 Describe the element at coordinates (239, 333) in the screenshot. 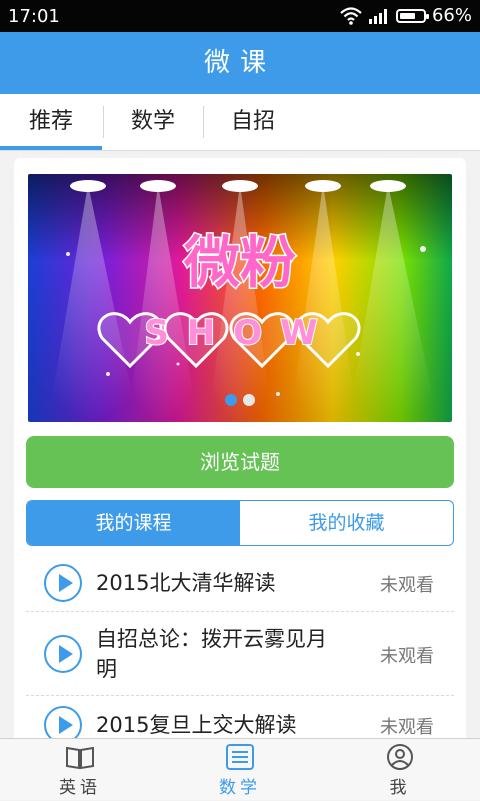

I see `banner-title-en: SHOW` at that location.